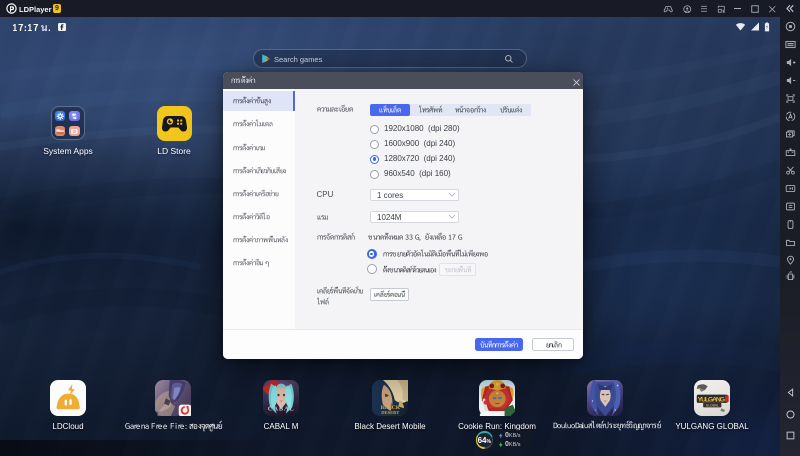  What do you see at coordinates (281, 408) in the screenshot?
I see `svg-text: CABAL` at bounding box center [281, 408].